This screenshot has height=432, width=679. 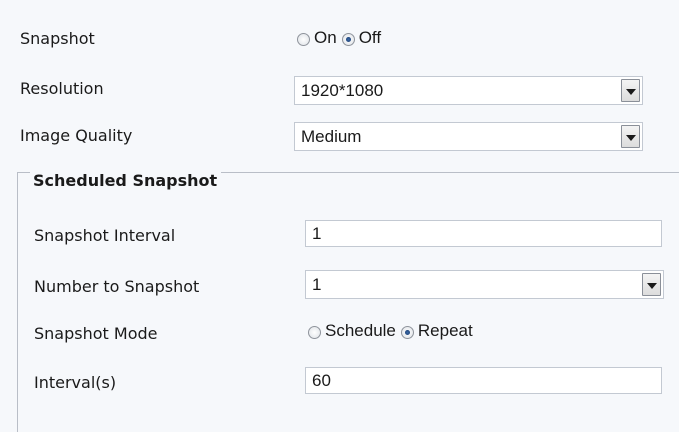 What do you see at coordinates (126, 180) in the screenshot?
I see `scheduled-snapshot-title: Scheduled Snapshot` at bounding box center [126, 180].